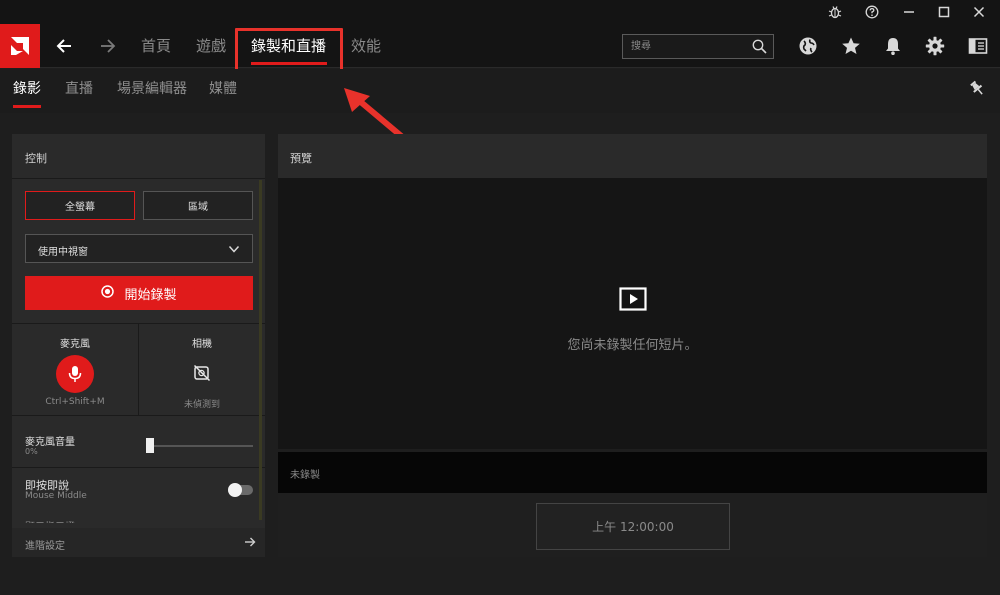 Image resolution: width=1000 pixels, height=595 pixels. What do you see at coordinates (688, 46) in the screenshot?
I see `search-input` at bounding box center [688, 46].